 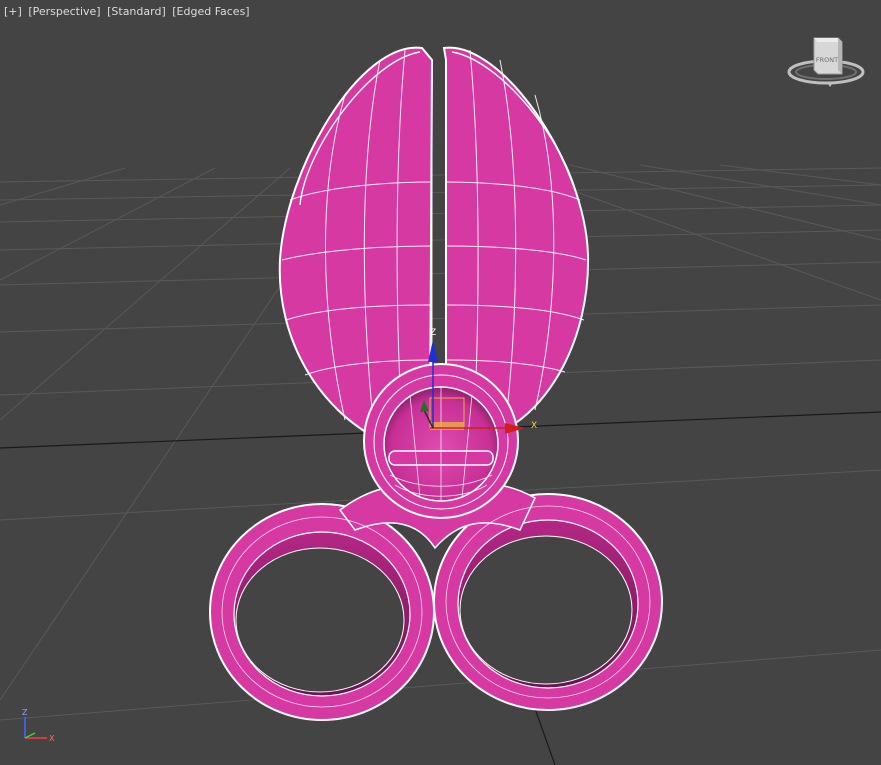 I want to click on viewcube-front-face-label: FRONT, so click(x=827, y=60).